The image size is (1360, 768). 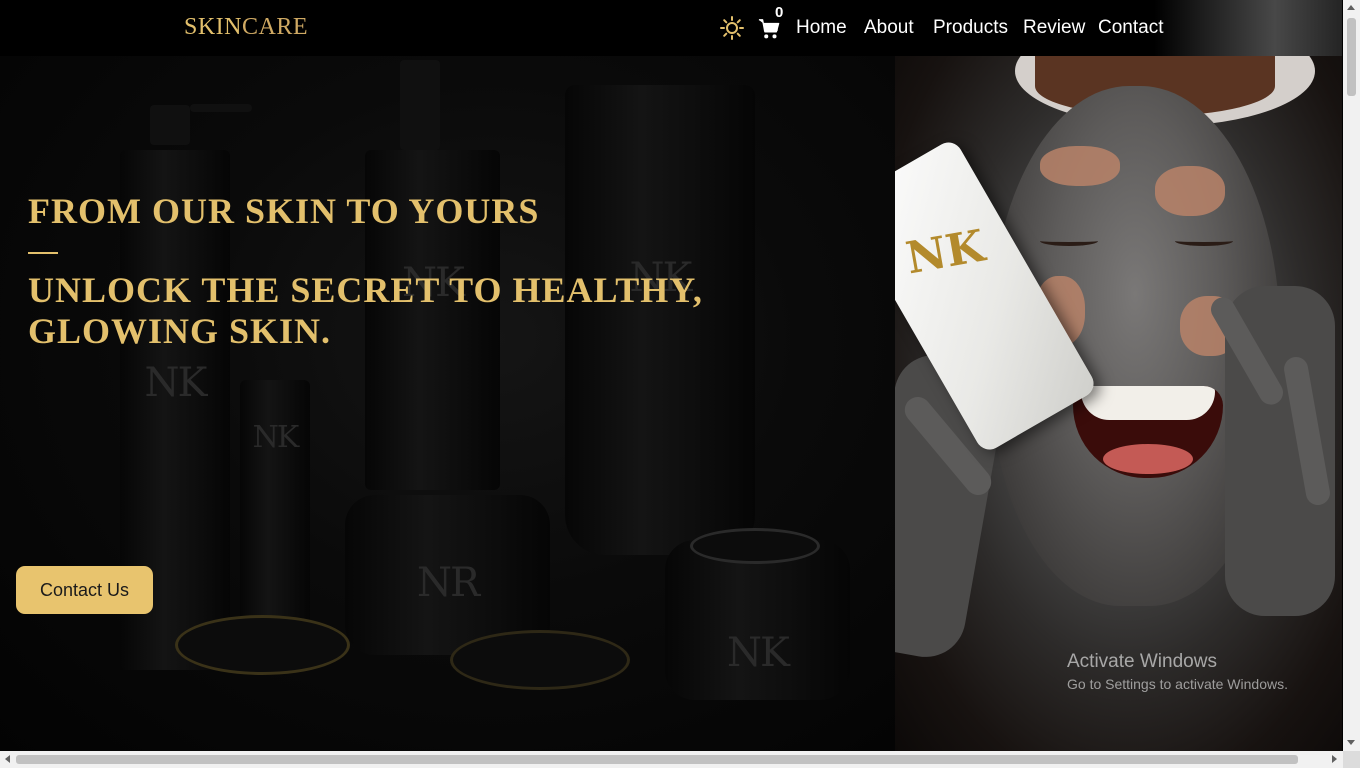 I want to click on hero-headline: FROM OUR SKIN TO YOURS, so click(x=284, y=211).